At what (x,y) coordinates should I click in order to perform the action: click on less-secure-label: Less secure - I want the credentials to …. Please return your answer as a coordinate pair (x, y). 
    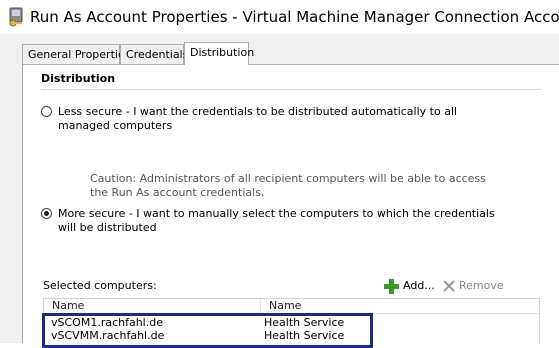
    Looking at the image, I should click on (258, 118).